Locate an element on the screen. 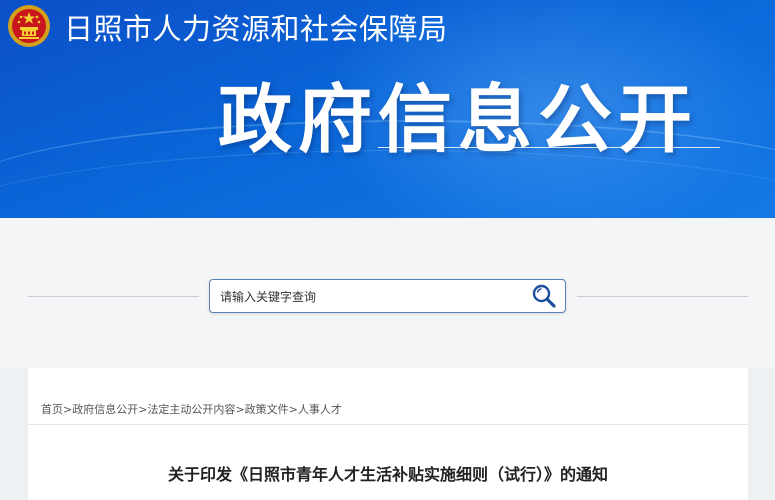 The image size is (775, 500). search-box is located at coordinates (387, 296).